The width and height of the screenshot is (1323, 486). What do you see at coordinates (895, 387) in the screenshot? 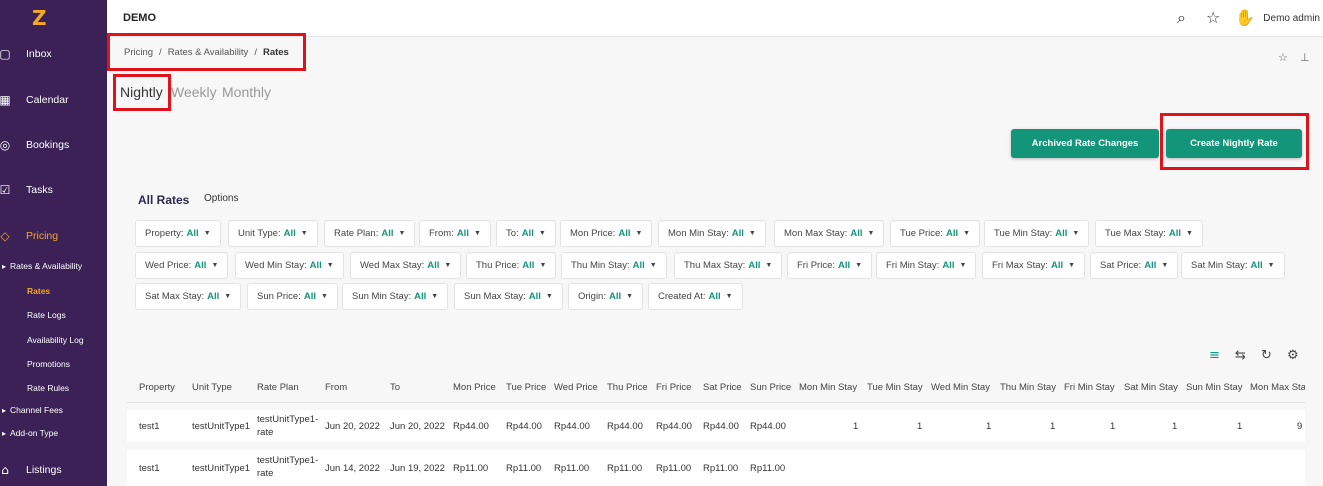
I see `column-header: Tue Min Stay` at bounding box center [895, 387].